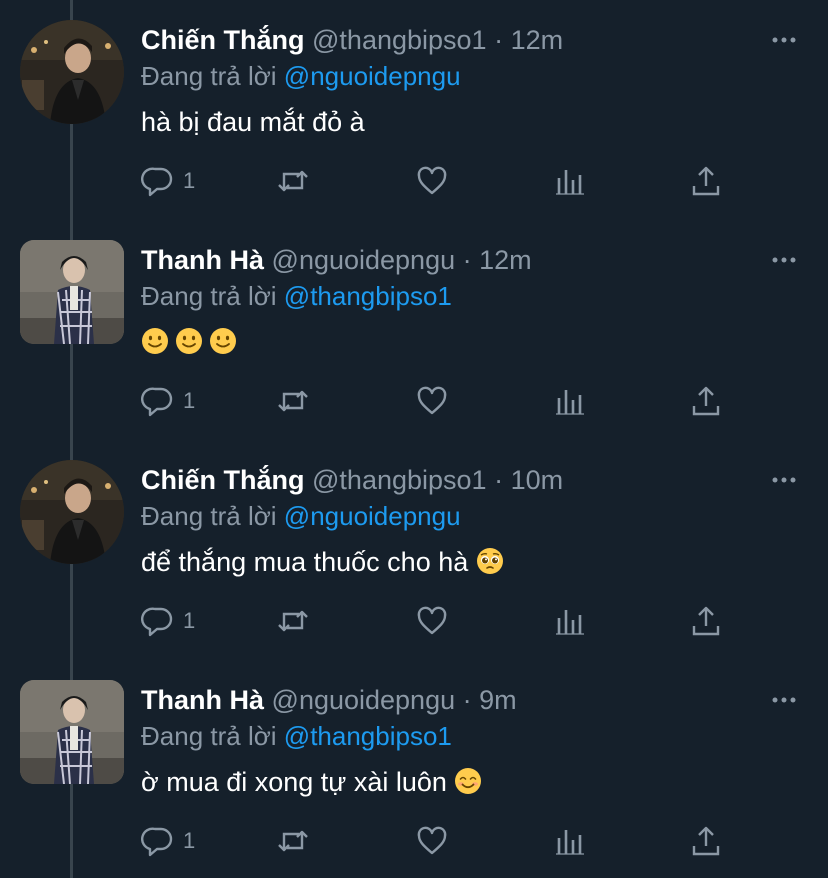  I want to click on tweet-body: ờ mua đi xong tự xài luôn, so click(314, 784).